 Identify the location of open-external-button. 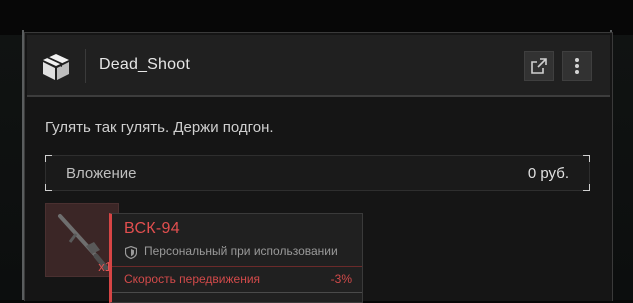
(539, 66).